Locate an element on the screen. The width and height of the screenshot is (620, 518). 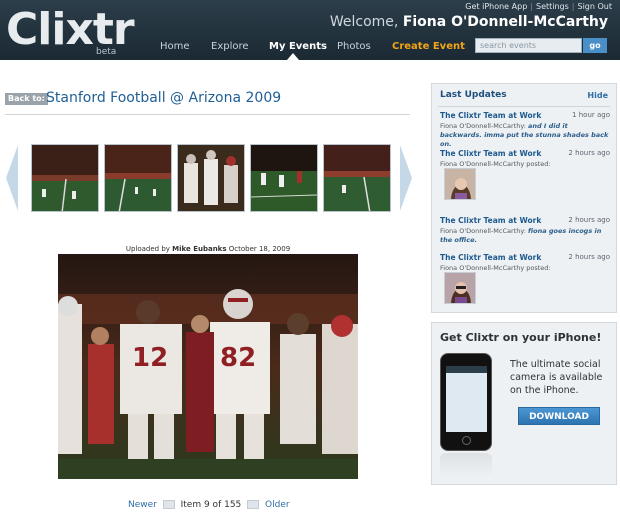
updates-header: Last Updates Hide is located at coordinates (524, 95).